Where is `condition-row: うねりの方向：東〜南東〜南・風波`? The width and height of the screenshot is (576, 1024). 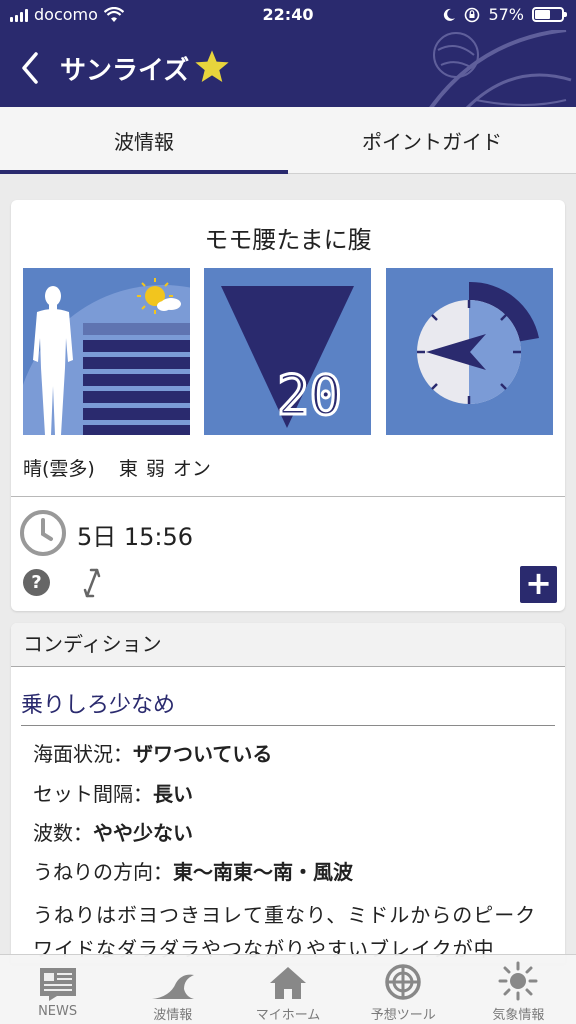 condition-row: うねりの方向：東〜南東〜南・風波 is located at coordinates (193, 870).